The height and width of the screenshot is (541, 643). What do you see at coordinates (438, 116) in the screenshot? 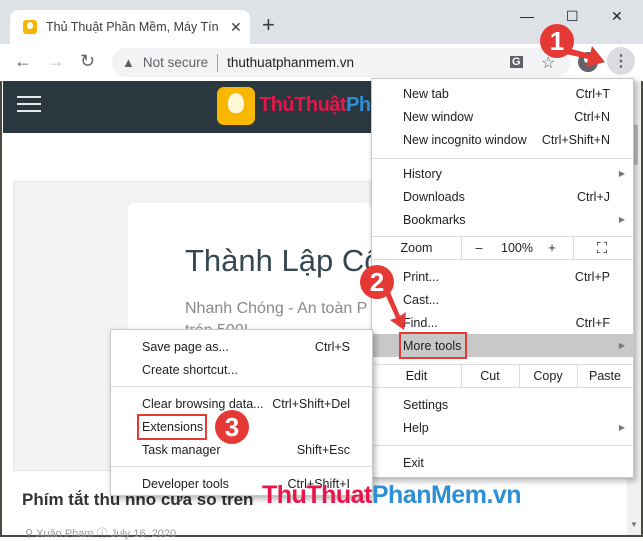
I see `menu-label: New window` at bounding box center [438, 116].